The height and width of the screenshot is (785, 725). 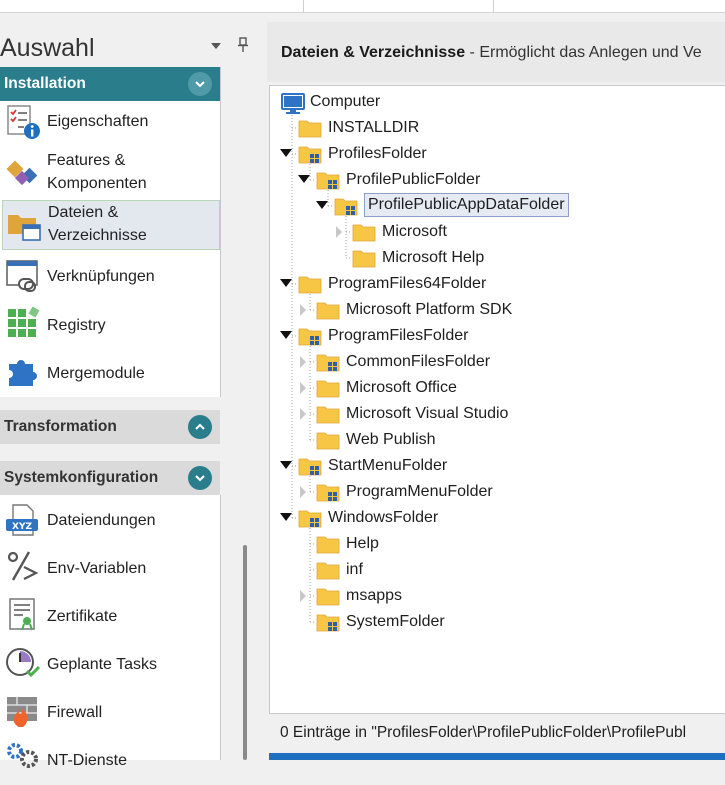 I want to click on tree-node: Computer, so click(x=497, y=102).